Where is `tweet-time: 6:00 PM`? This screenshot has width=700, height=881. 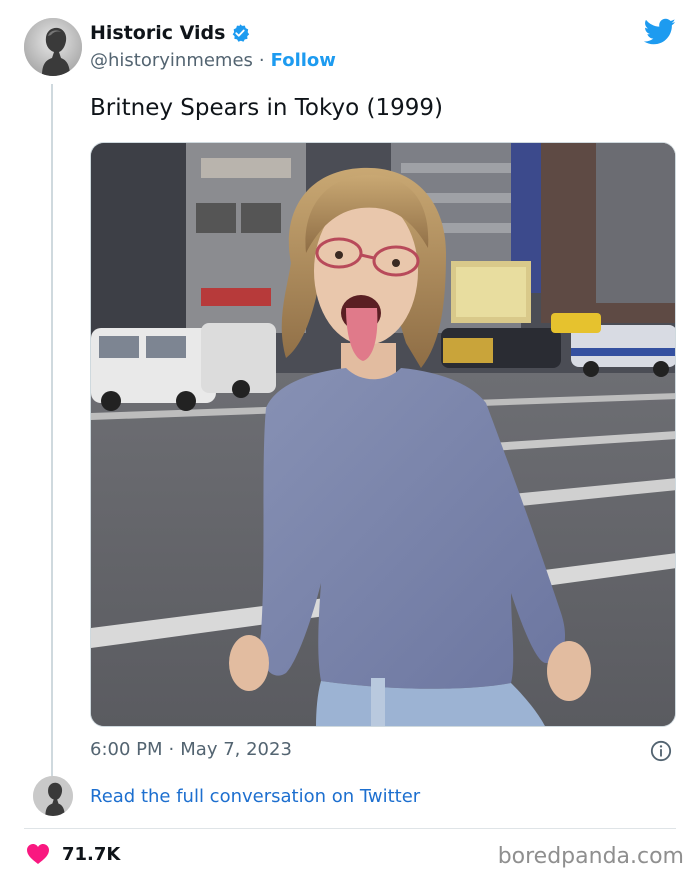
tweet-time: 6:00 PM is located at coordinates (126, 749).